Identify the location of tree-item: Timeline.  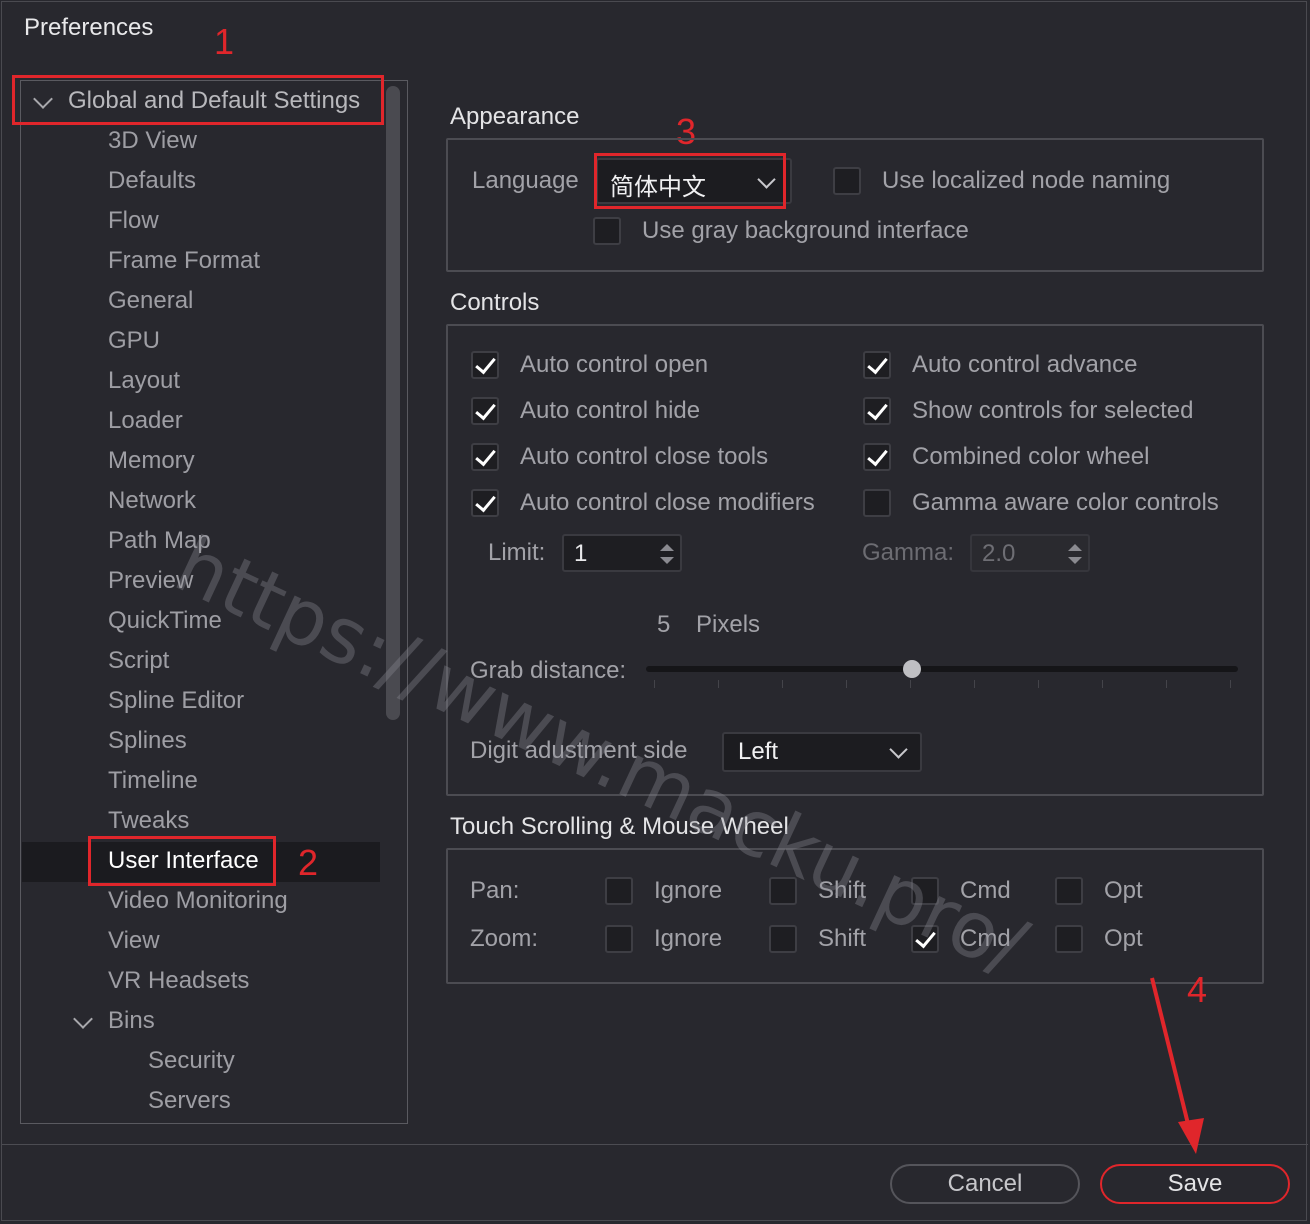
(153, 781).